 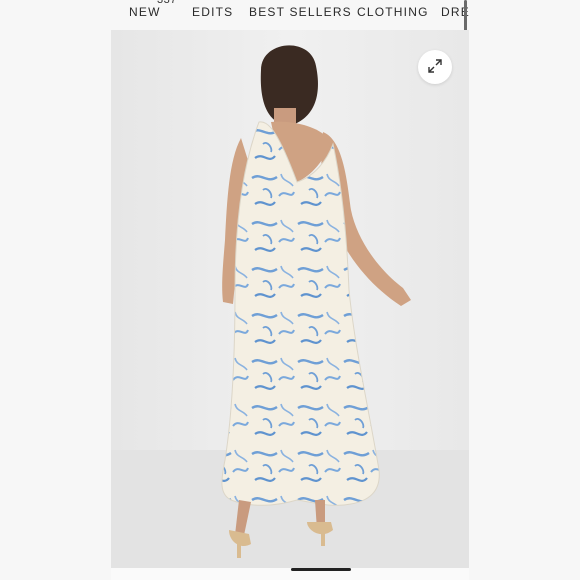 I want to click on expand-image-button, so click(x=435, y=67).